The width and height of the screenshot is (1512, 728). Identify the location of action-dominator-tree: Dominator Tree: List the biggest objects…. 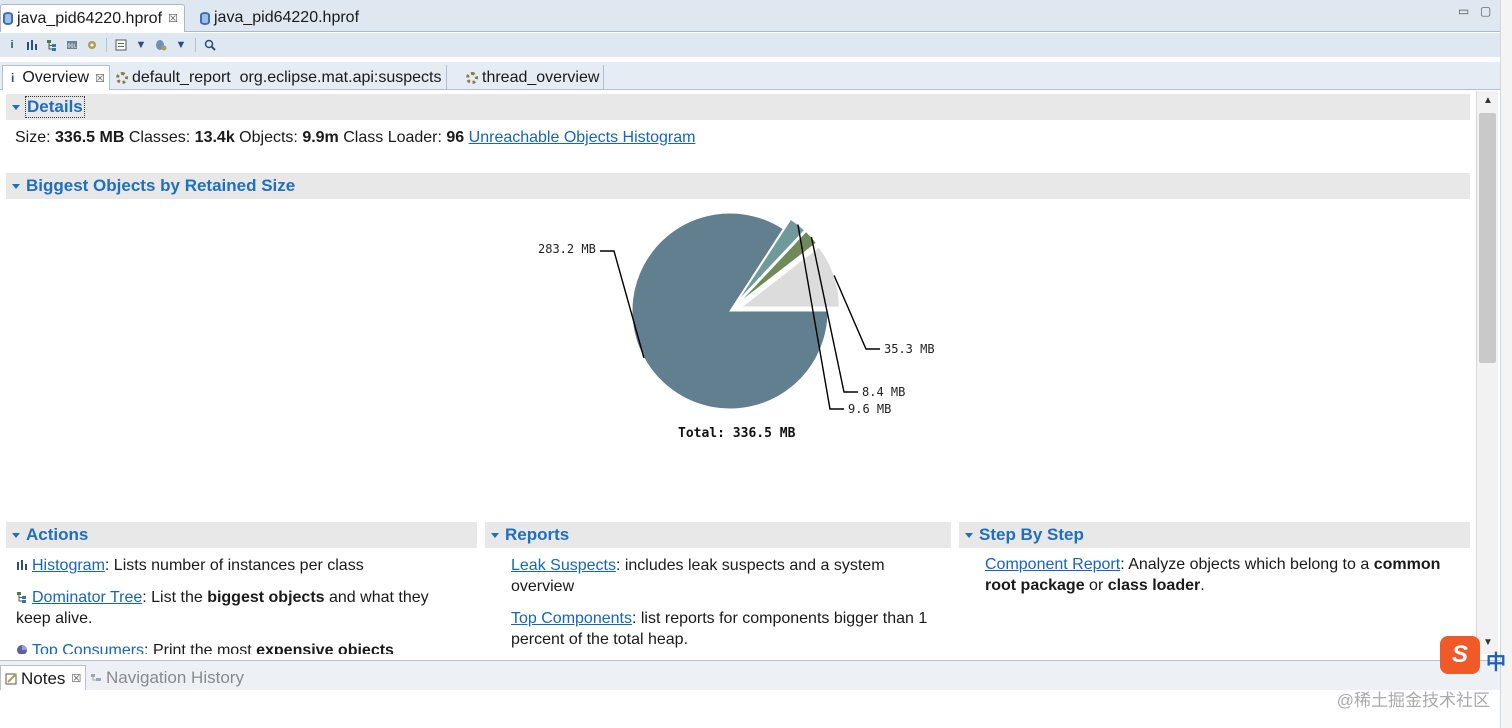
(241, 608).